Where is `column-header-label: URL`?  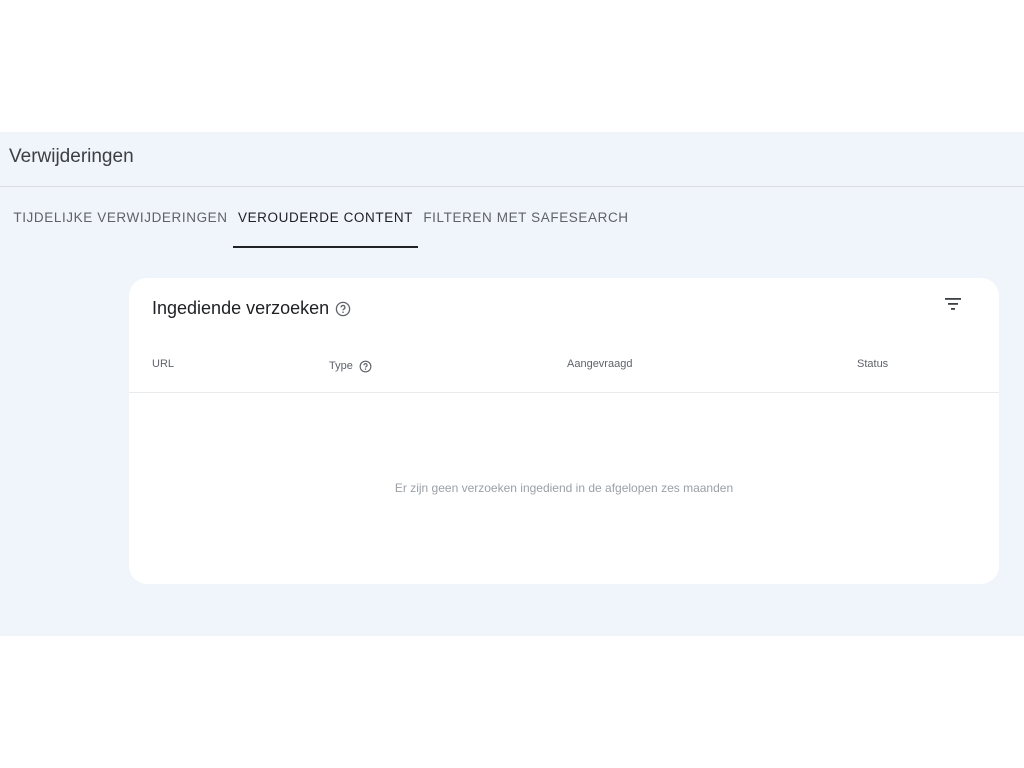
column-header-label: URL is located at coordinates (163, 364).